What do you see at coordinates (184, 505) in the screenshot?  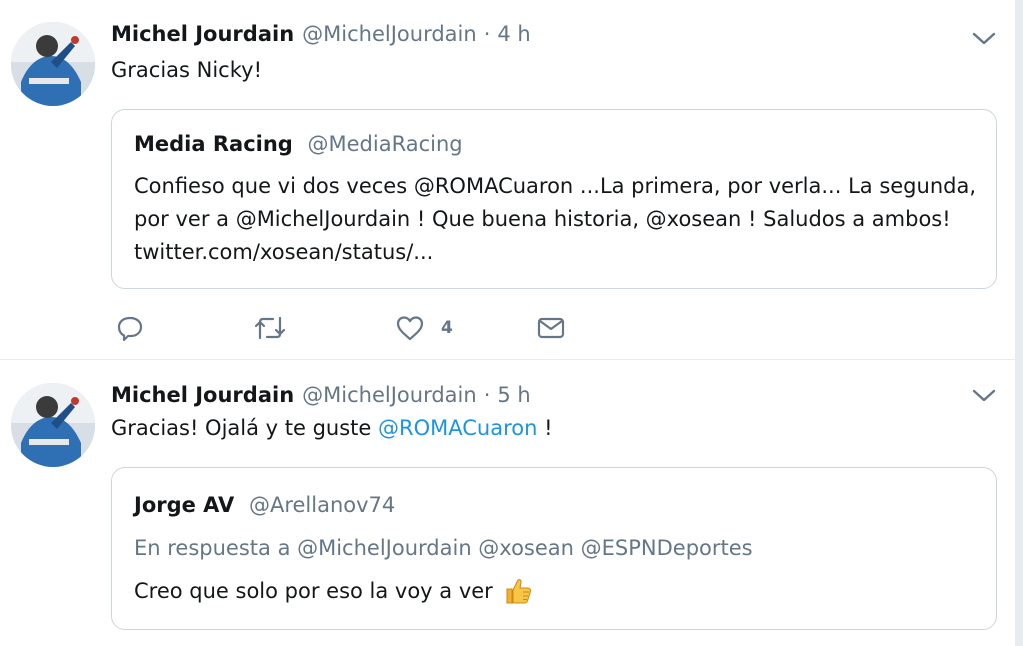 I see `quoted-fullname: Jorge AV` at bounding box center [184, 505].